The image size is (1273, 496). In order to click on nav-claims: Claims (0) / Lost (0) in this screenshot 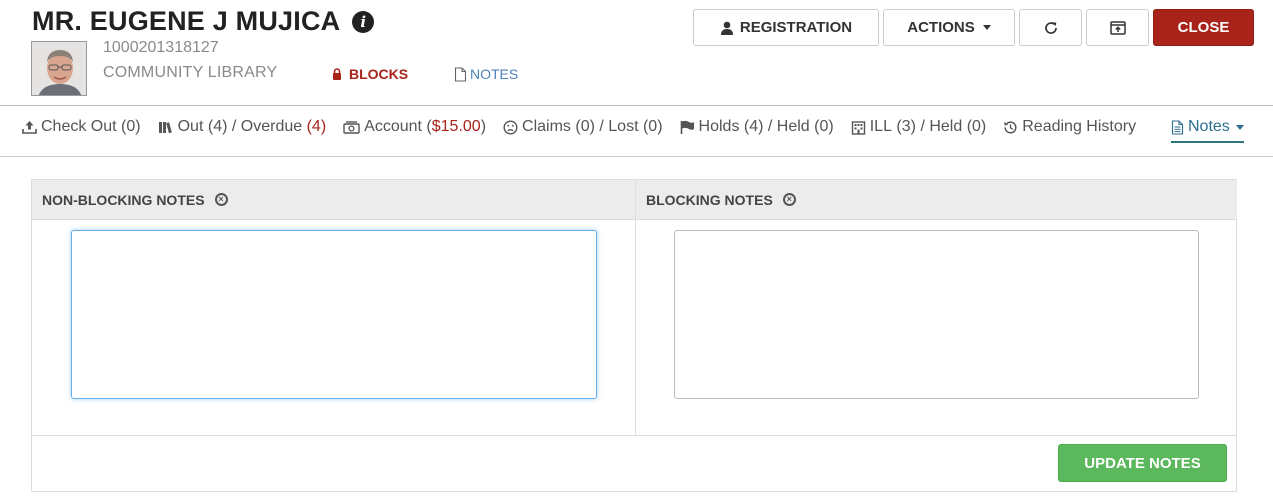, I will do `click(583, 127)`.